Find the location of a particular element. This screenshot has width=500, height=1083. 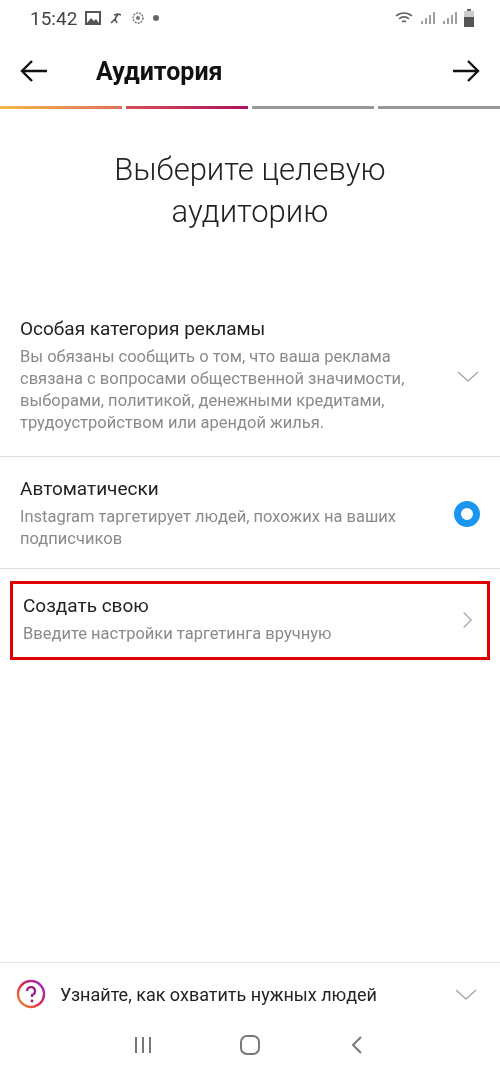

battery-icon is located at coordinates (469, 18).